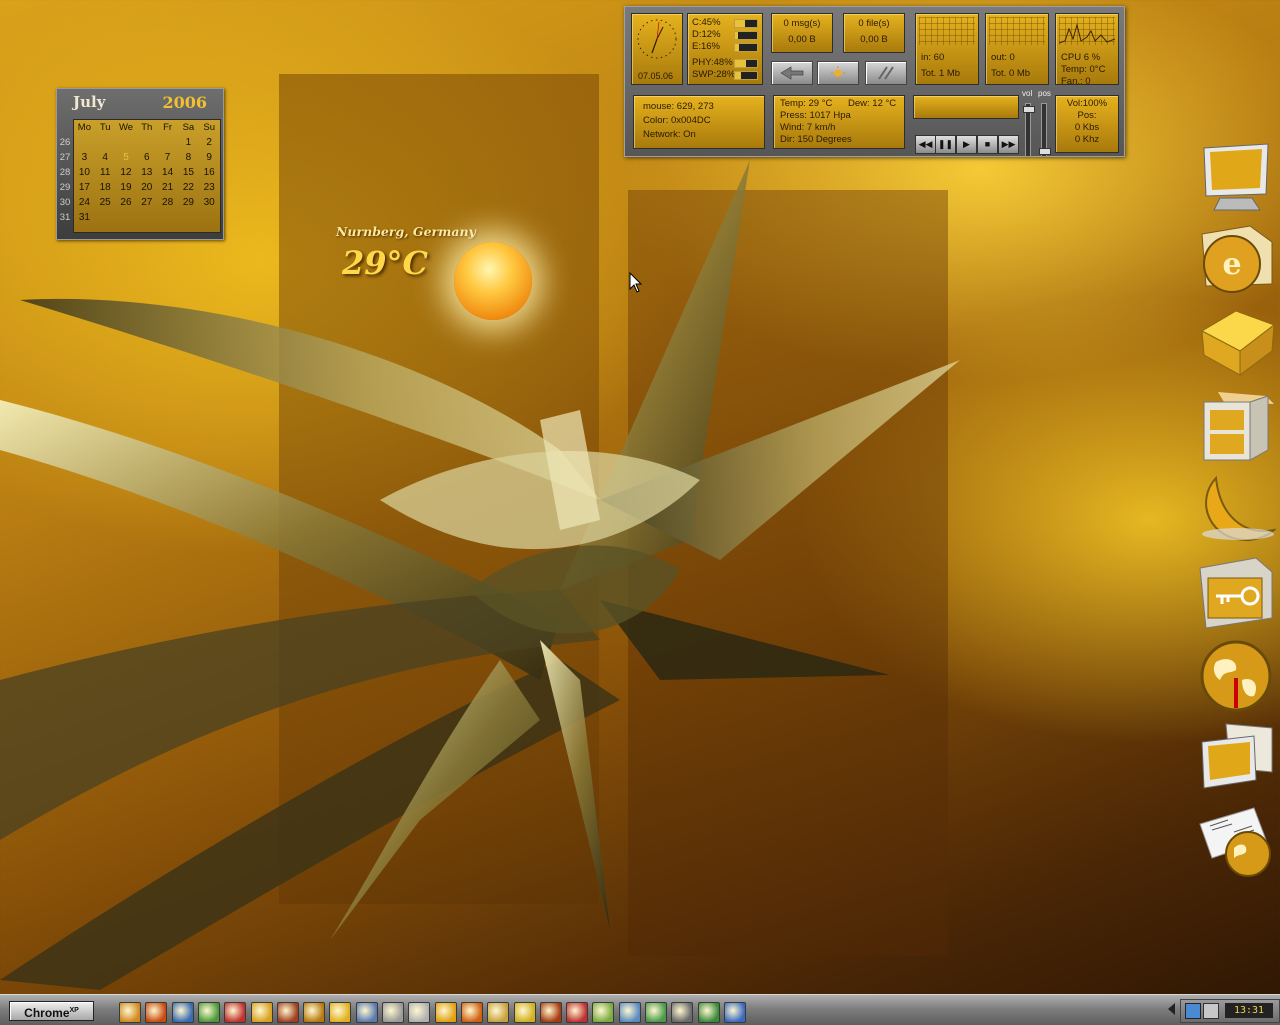  What do you see at coordinates (886, 73) in the screenshot?
I see `stripes-button` at bounding box center [886, 73].